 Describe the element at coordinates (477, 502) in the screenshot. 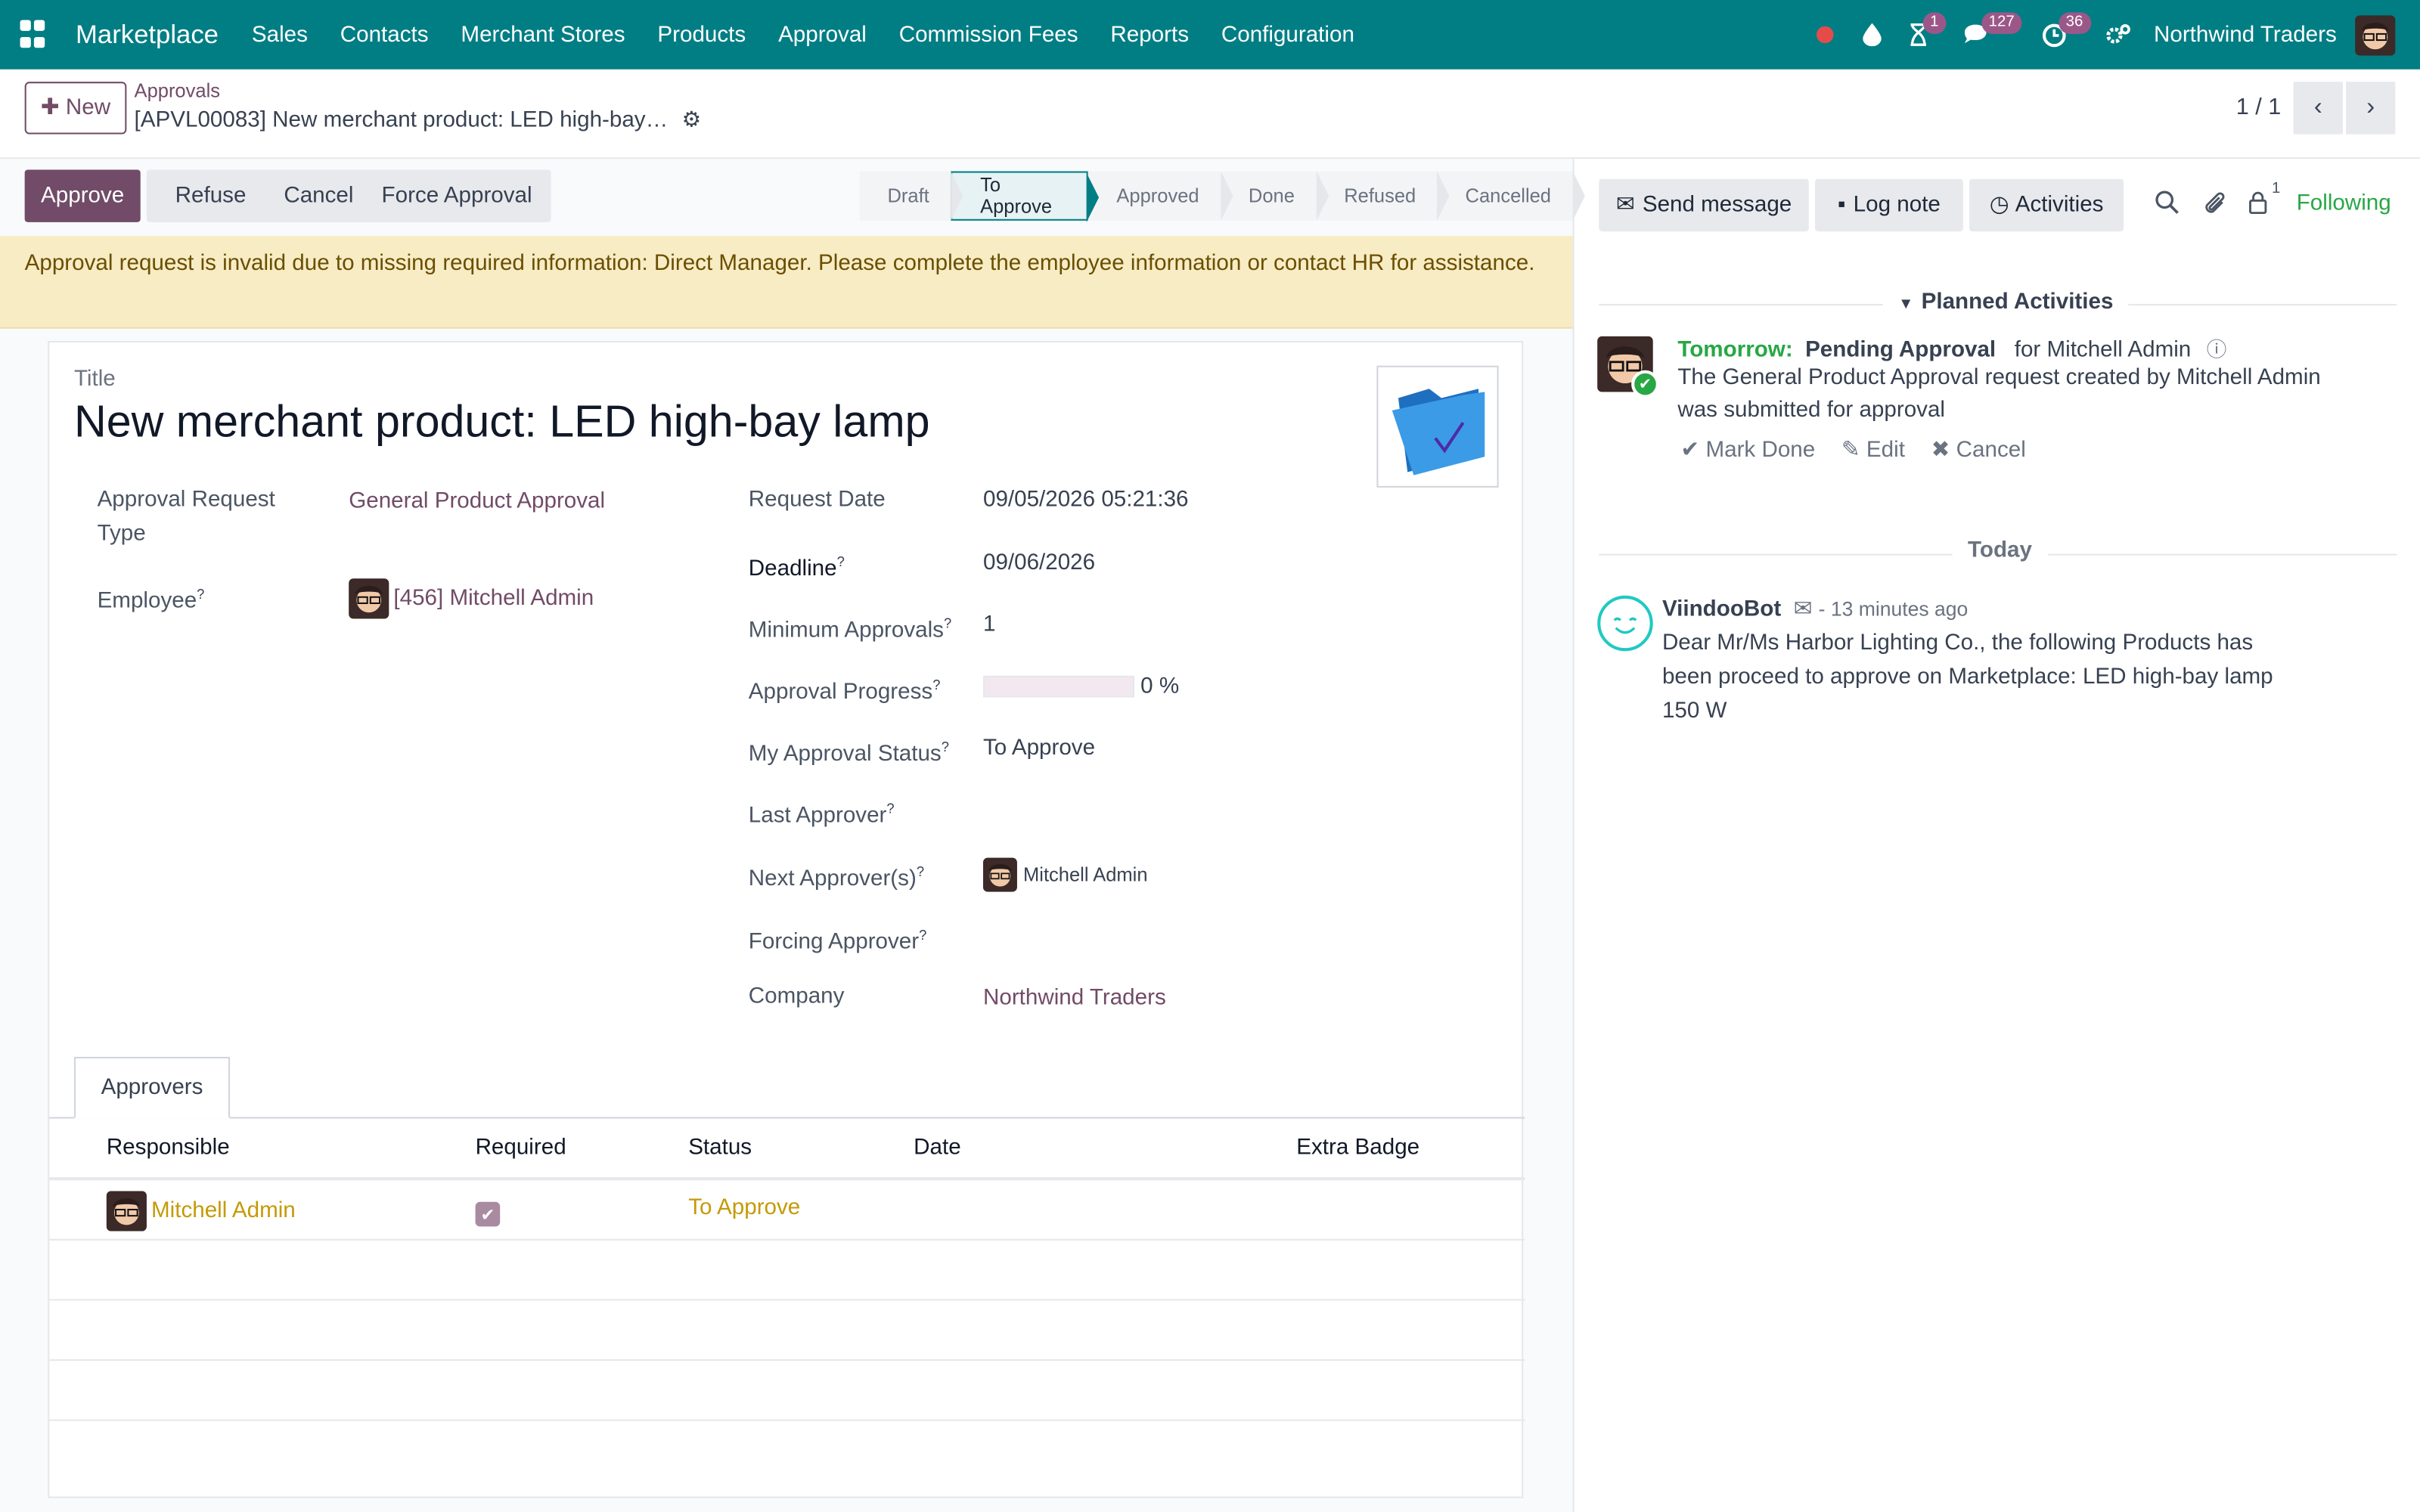

I see `approval-type-field: General Product Approval` at that location.